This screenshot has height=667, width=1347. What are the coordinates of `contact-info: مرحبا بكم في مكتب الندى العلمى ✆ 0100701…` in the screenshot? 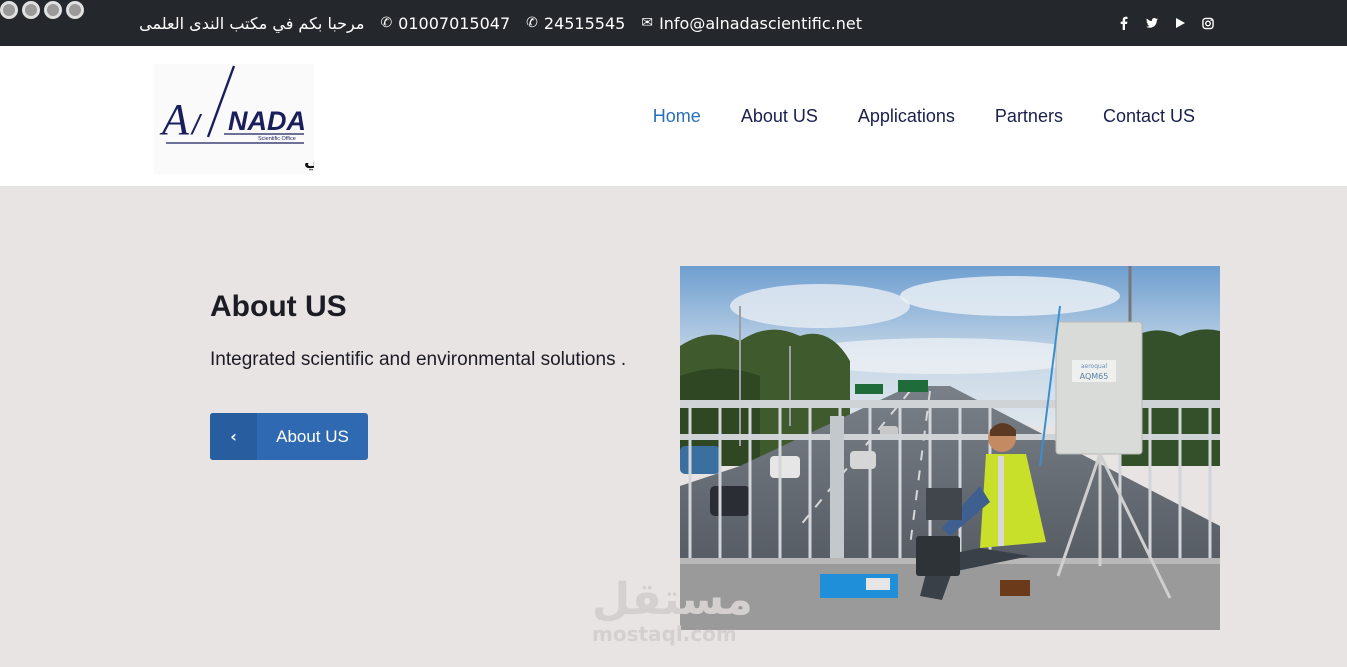 It's located at (500, 23).